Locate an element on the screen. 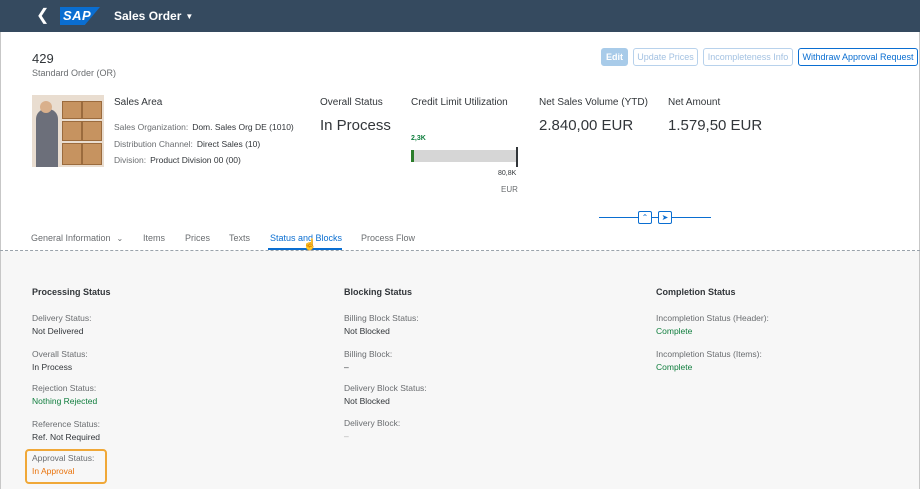  division-row: Division: Product Division 00 (00) is located at coordinates (177, 160).